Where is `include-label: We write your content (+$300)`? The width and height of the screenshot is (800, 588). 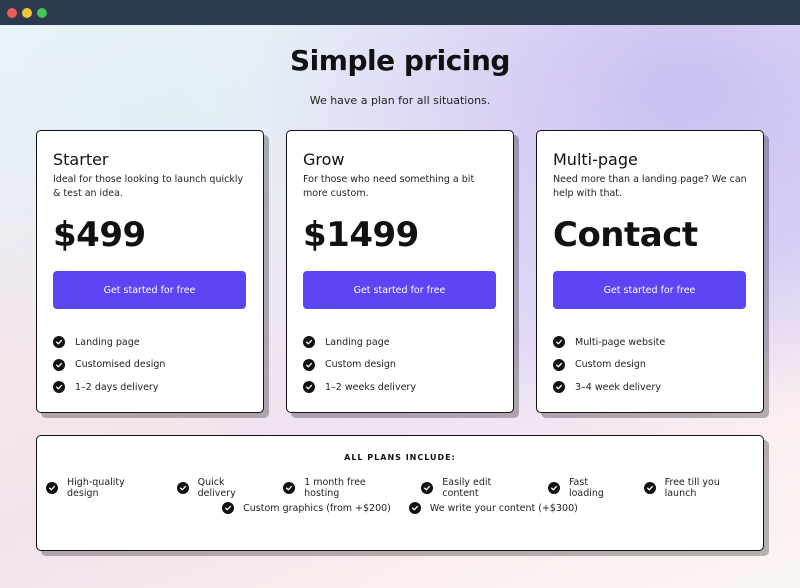
include-label: We write your content (+$300) is located at coordinates (503, 508).